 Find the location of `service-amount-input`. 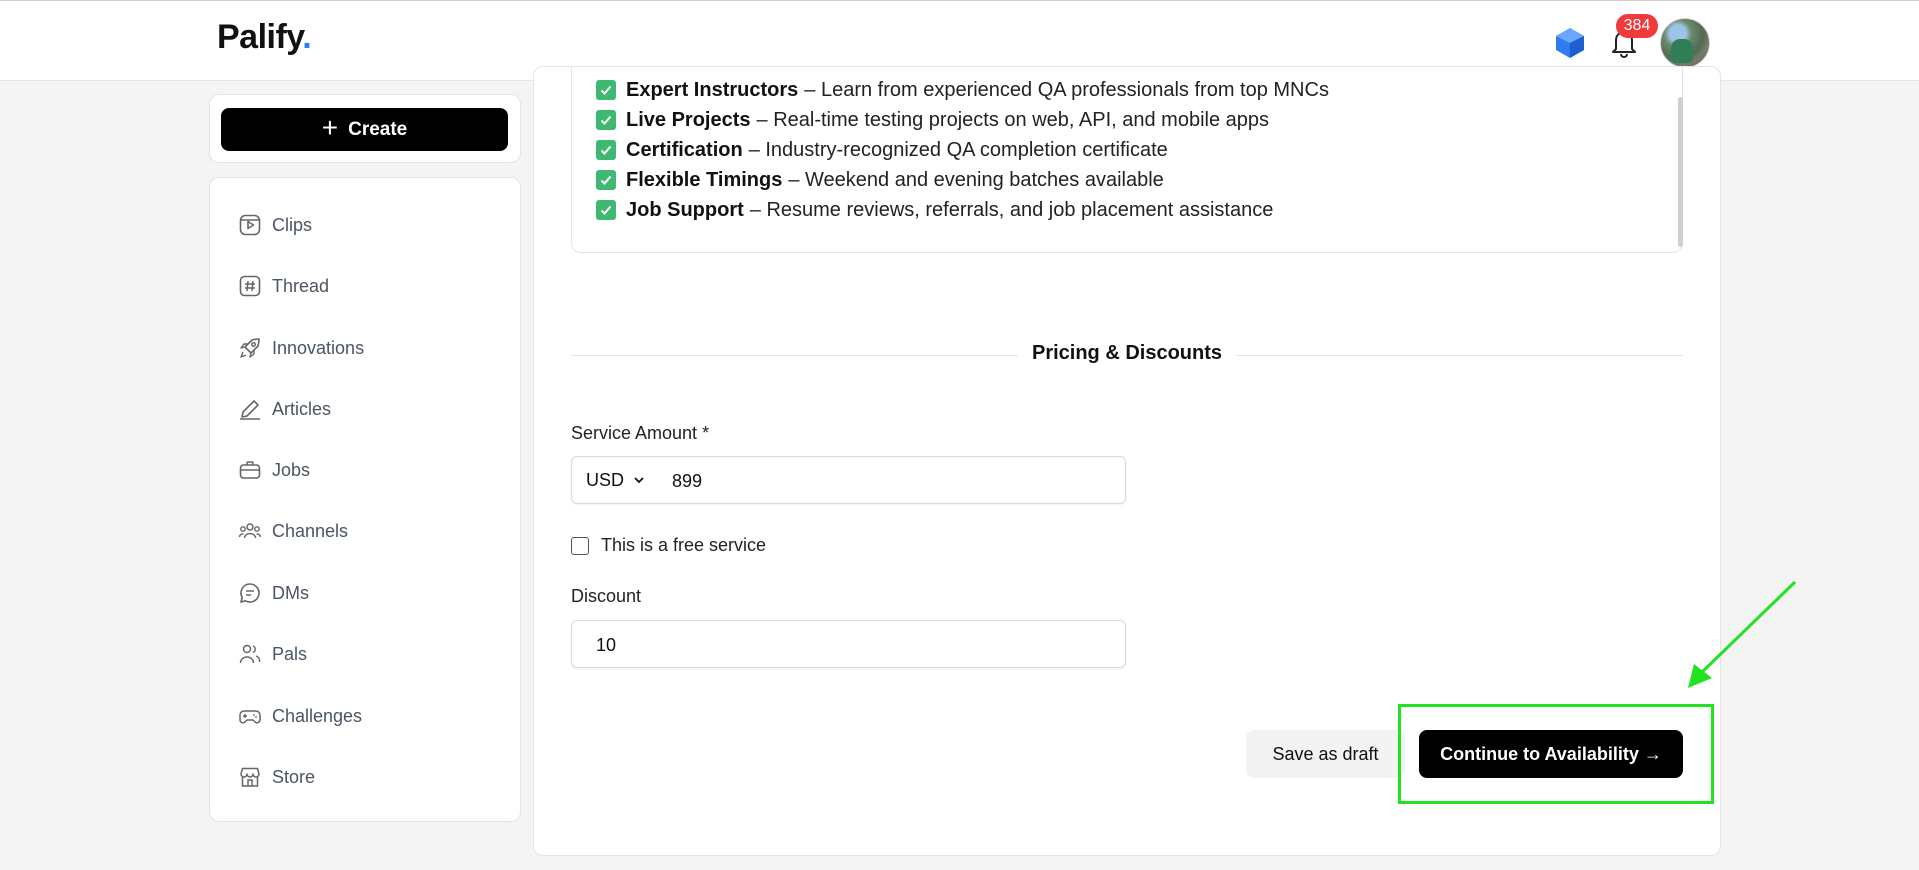

service-amount-input is located at coordinates (882, 481).